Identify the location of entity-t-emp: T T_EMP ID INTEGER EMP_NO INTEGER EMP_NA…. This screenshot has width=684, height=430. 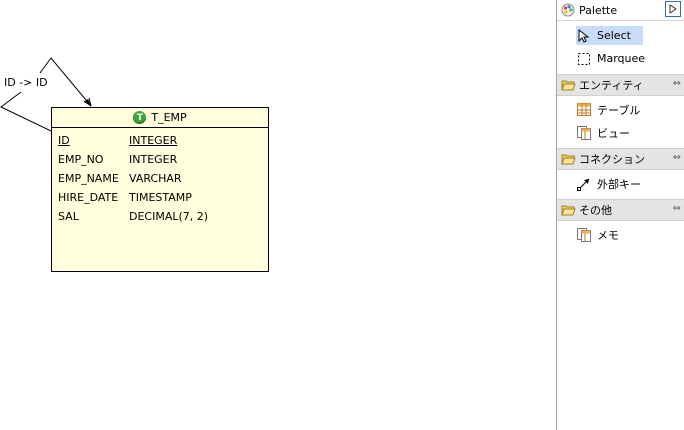
(160, 189).